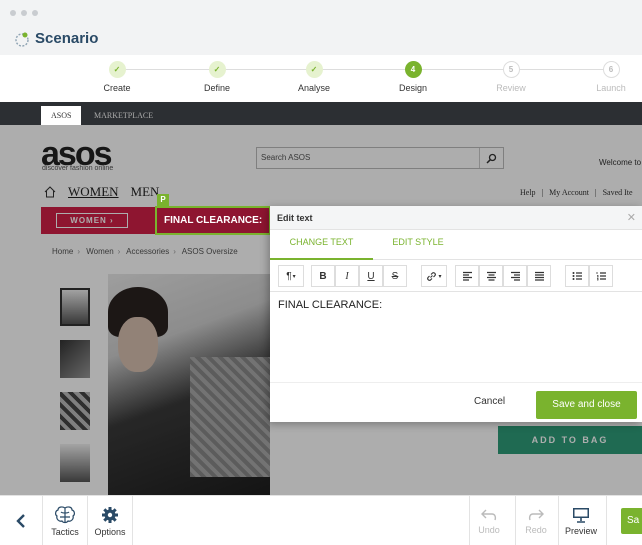 This screenshot has width=642, height=545. What do you see at coordinates (511, 88) in the screenshot?
I see `step-label: Review` at bounding box center [511, 88].